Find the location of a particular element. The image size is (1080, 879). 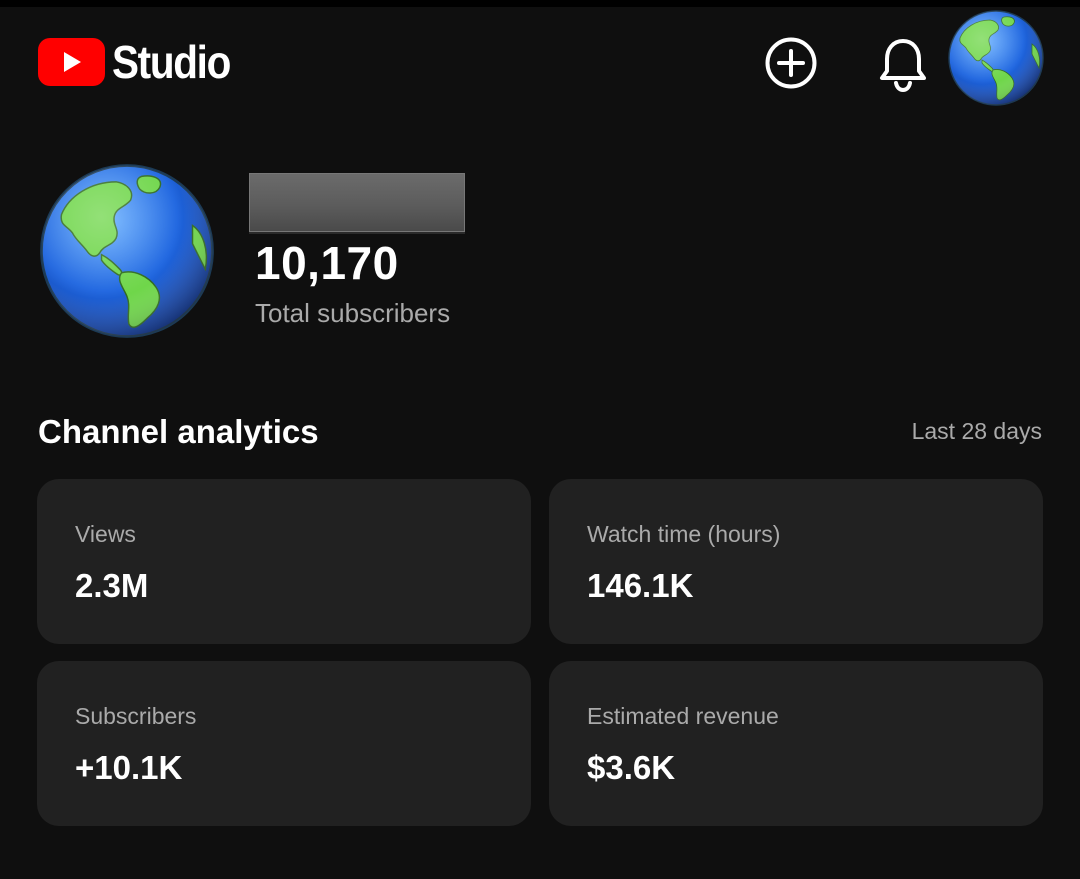

views-card: Views 2.3M is located at coordinates (284, 561).